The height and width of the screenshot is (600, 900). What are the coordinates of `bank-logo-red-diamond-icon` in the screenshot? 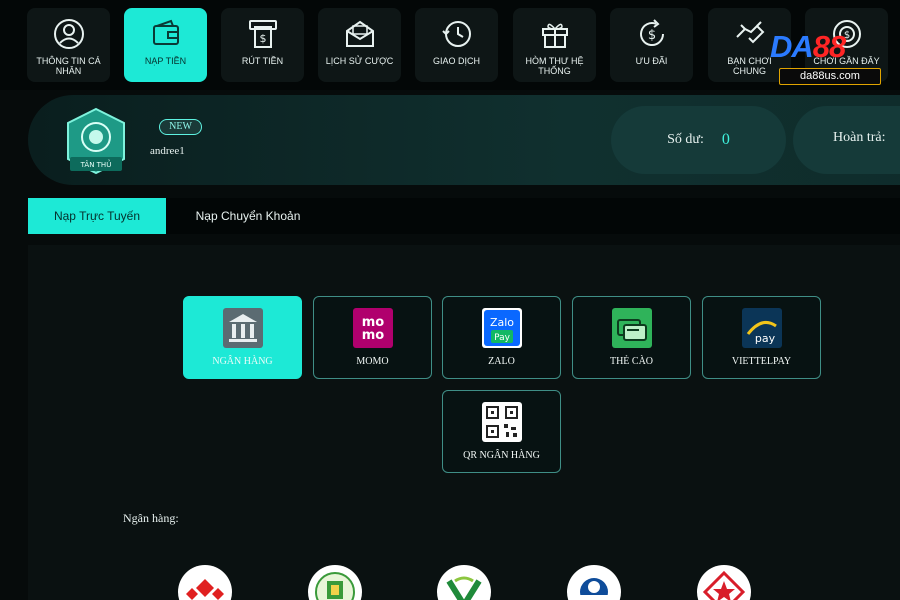 It's located at (205, 589).